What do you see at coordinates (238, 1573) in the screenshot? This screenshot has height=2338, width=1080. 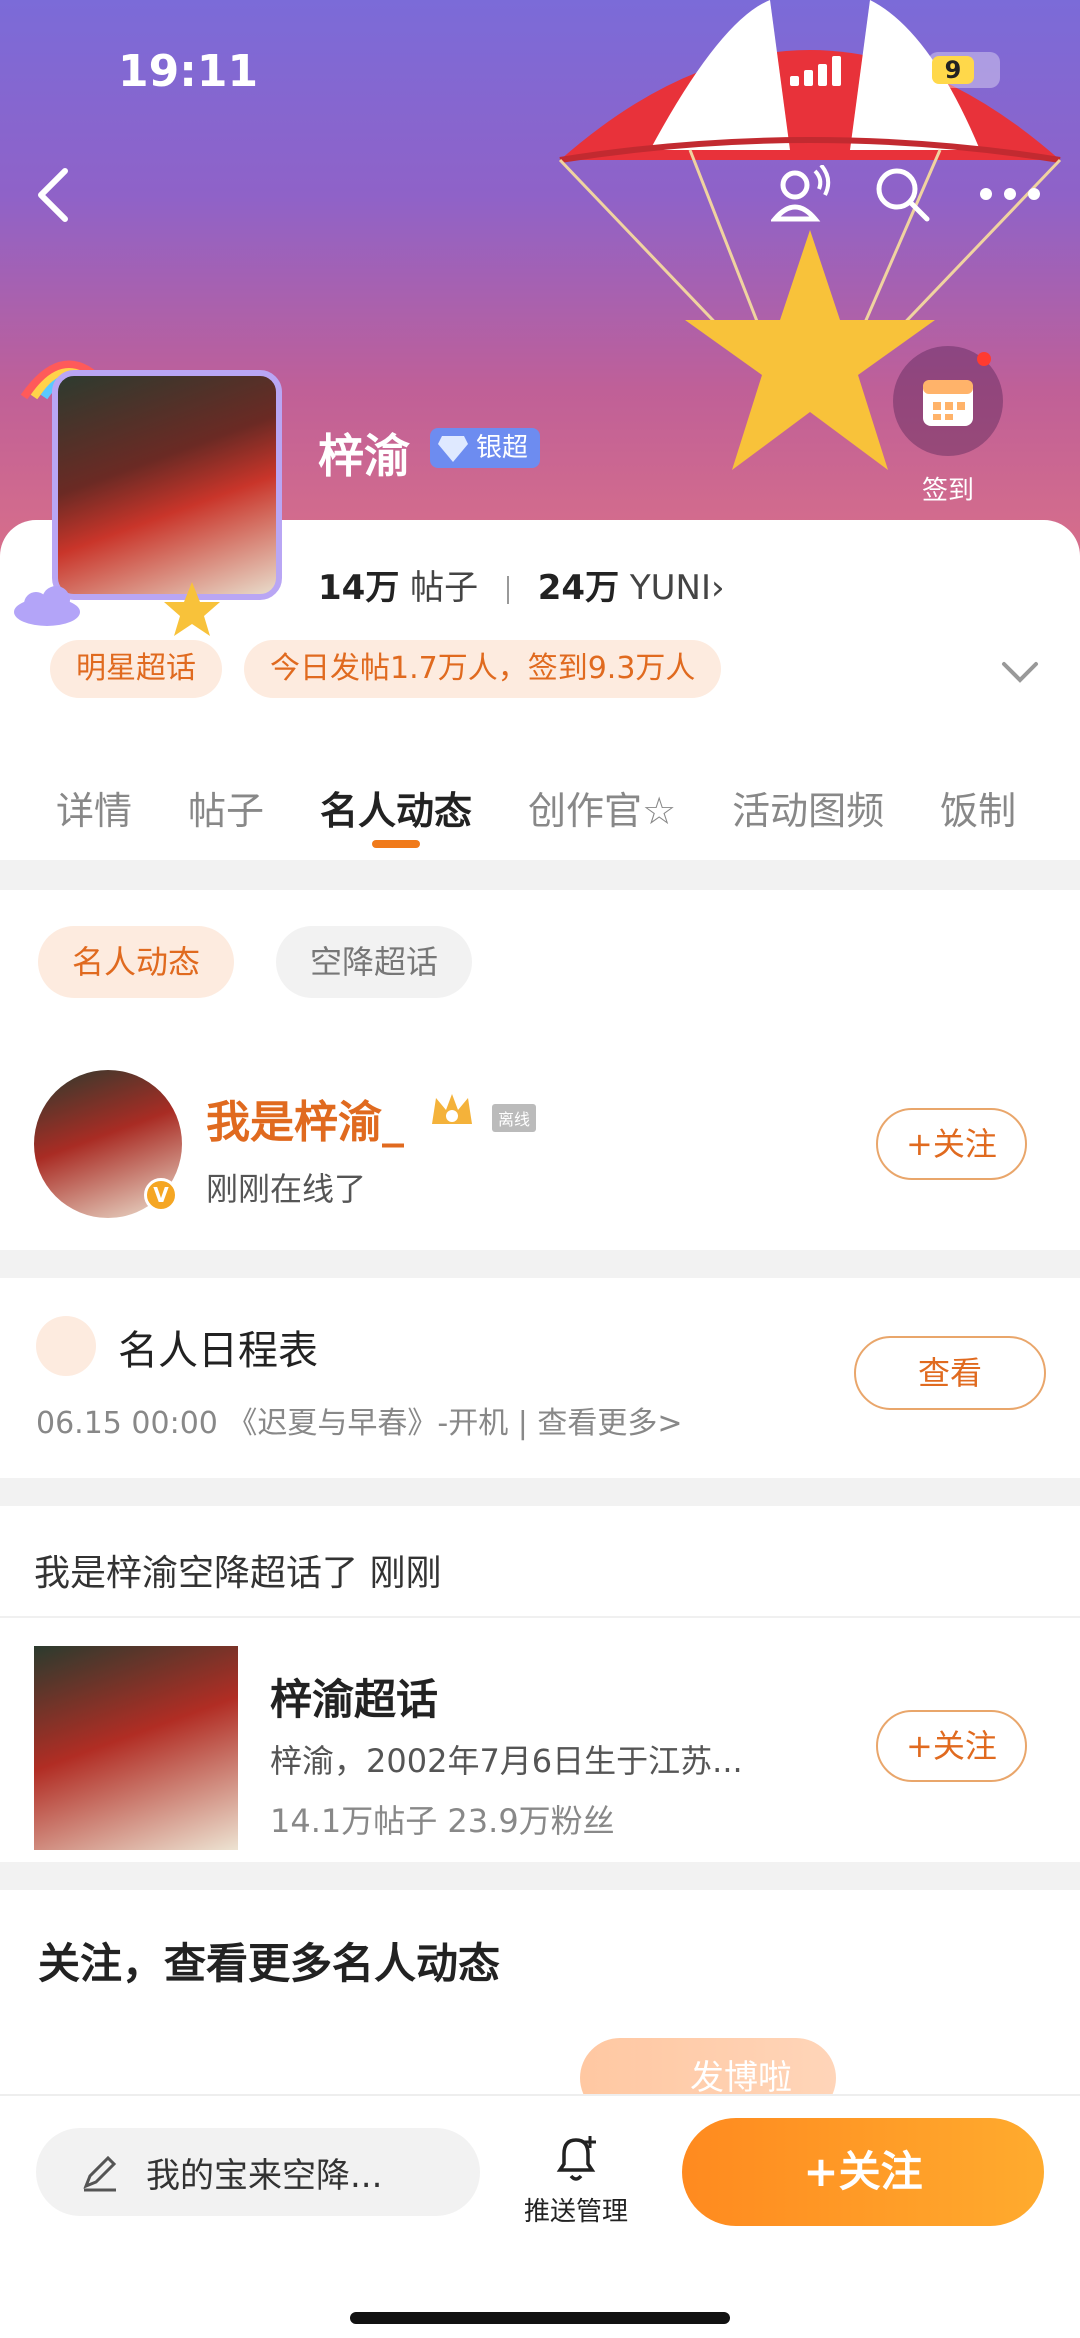 I see `airdrop-message: 我是梓渝空降超话了 刚刚` at bounding box center [238, 1573].